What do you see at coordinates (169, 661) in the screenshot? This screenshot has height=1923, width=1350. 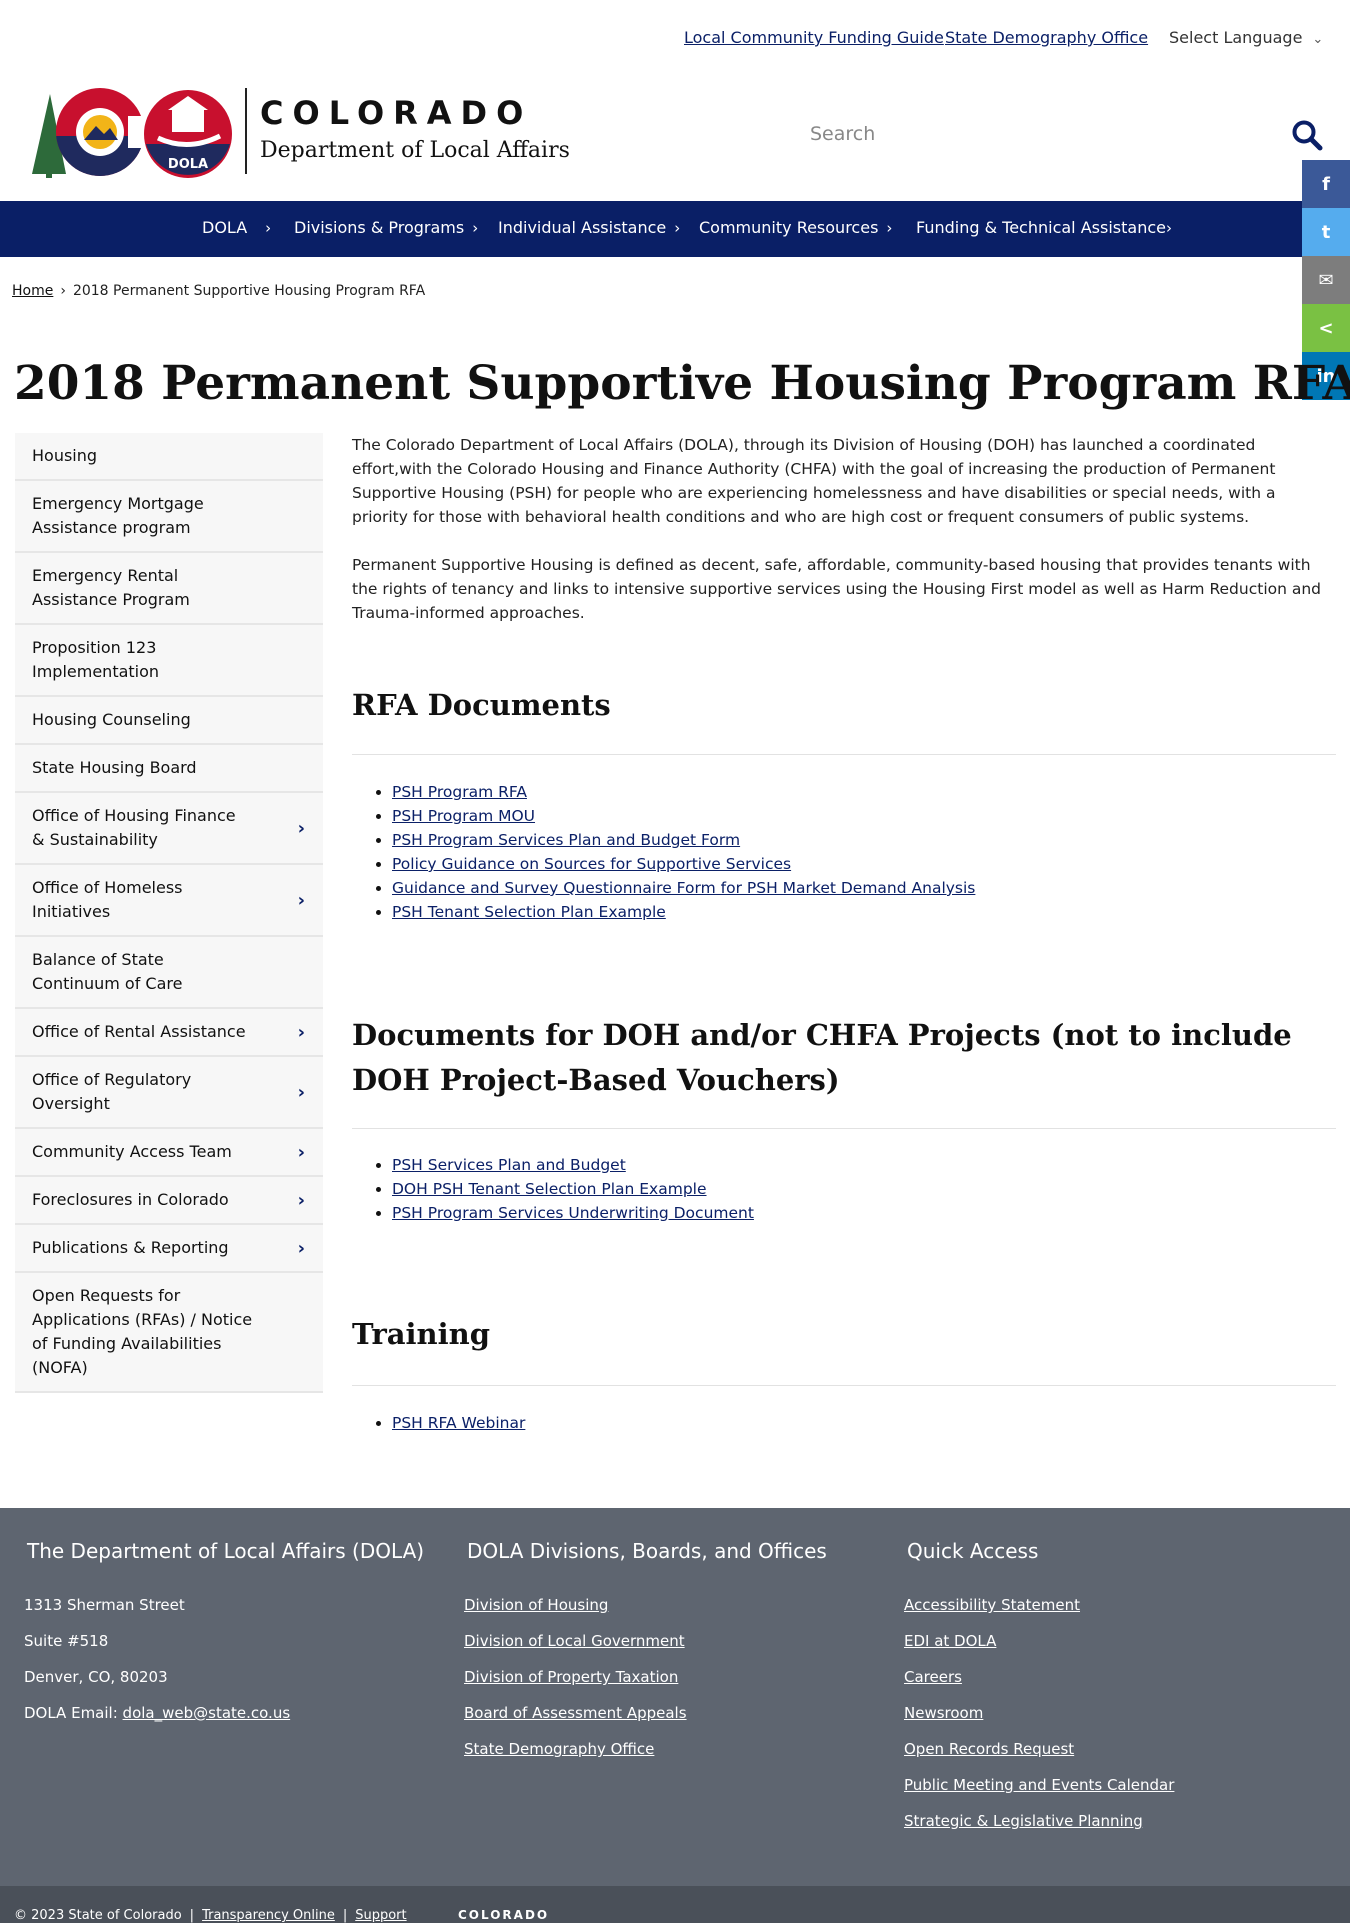 I see `sidebar-item-proposition-123: Proposition 123 Implementation` at bounding box center [169, 661].